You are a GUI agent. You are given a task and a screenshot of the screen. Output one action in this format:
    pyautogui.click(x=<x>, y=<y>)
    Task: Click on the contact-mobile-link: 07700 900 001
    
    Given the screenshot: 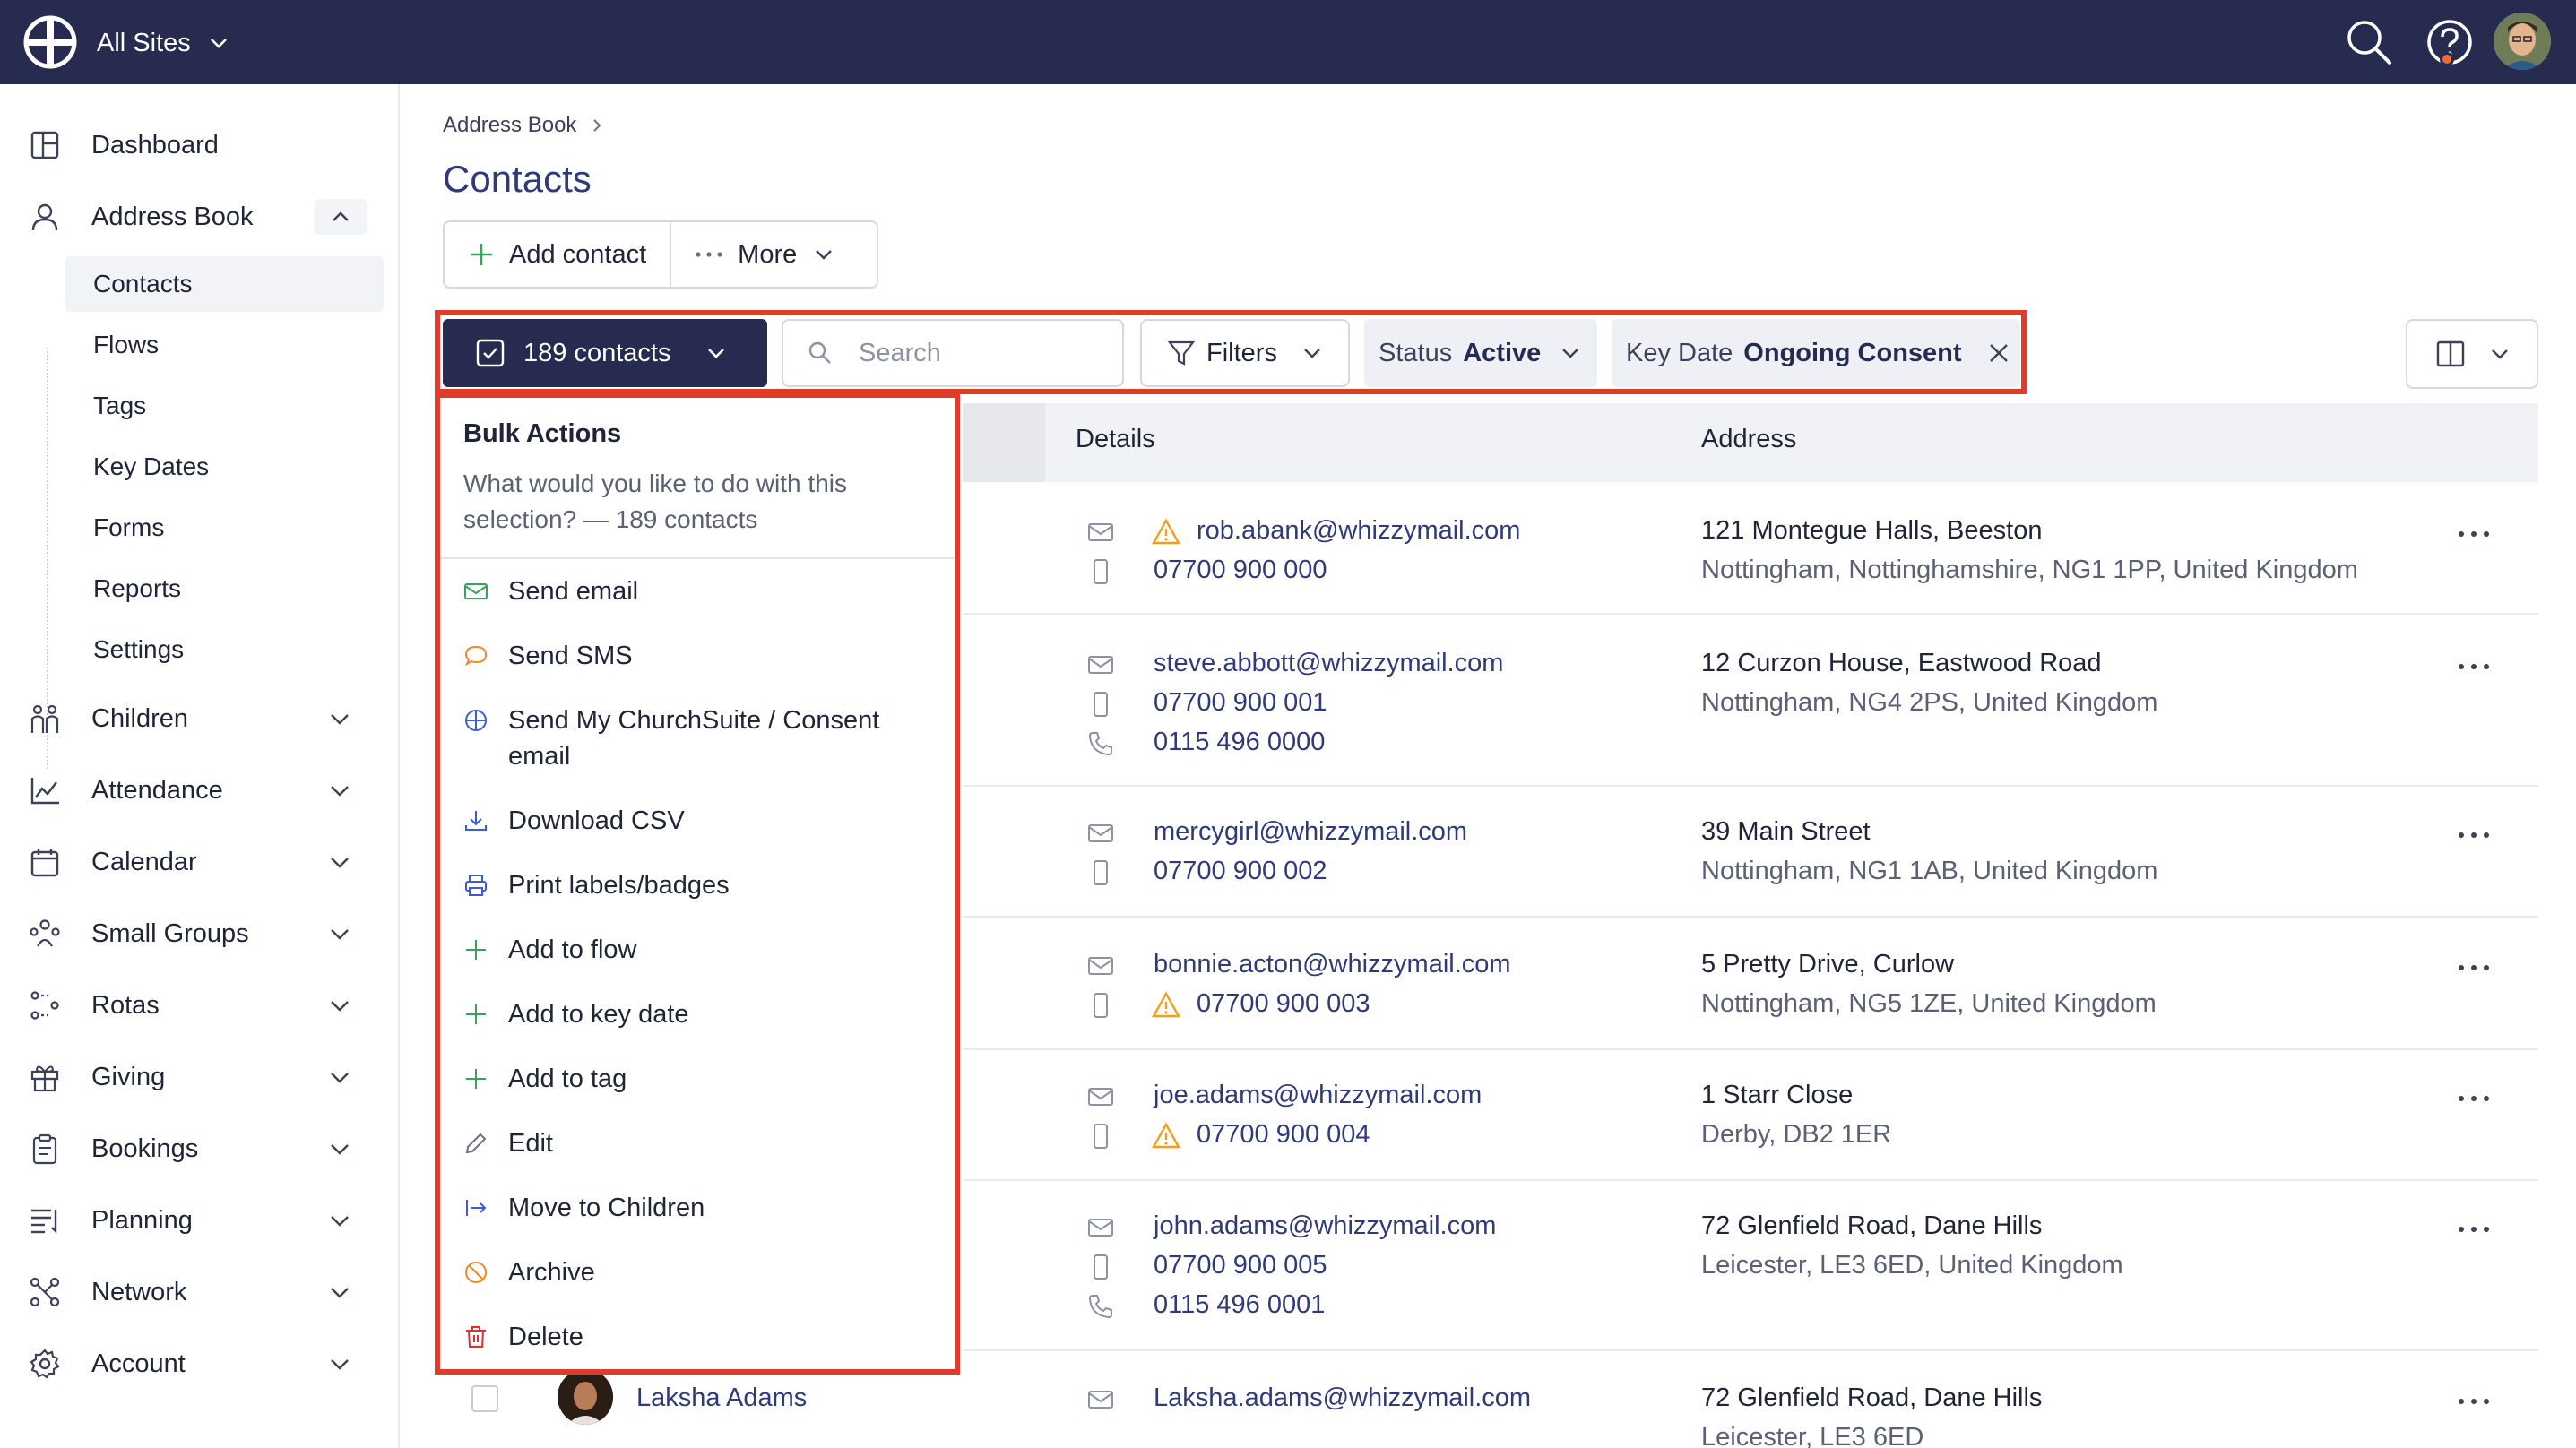 What is the action you would take?
    pyautogui.click(x=1240, y=703)
    